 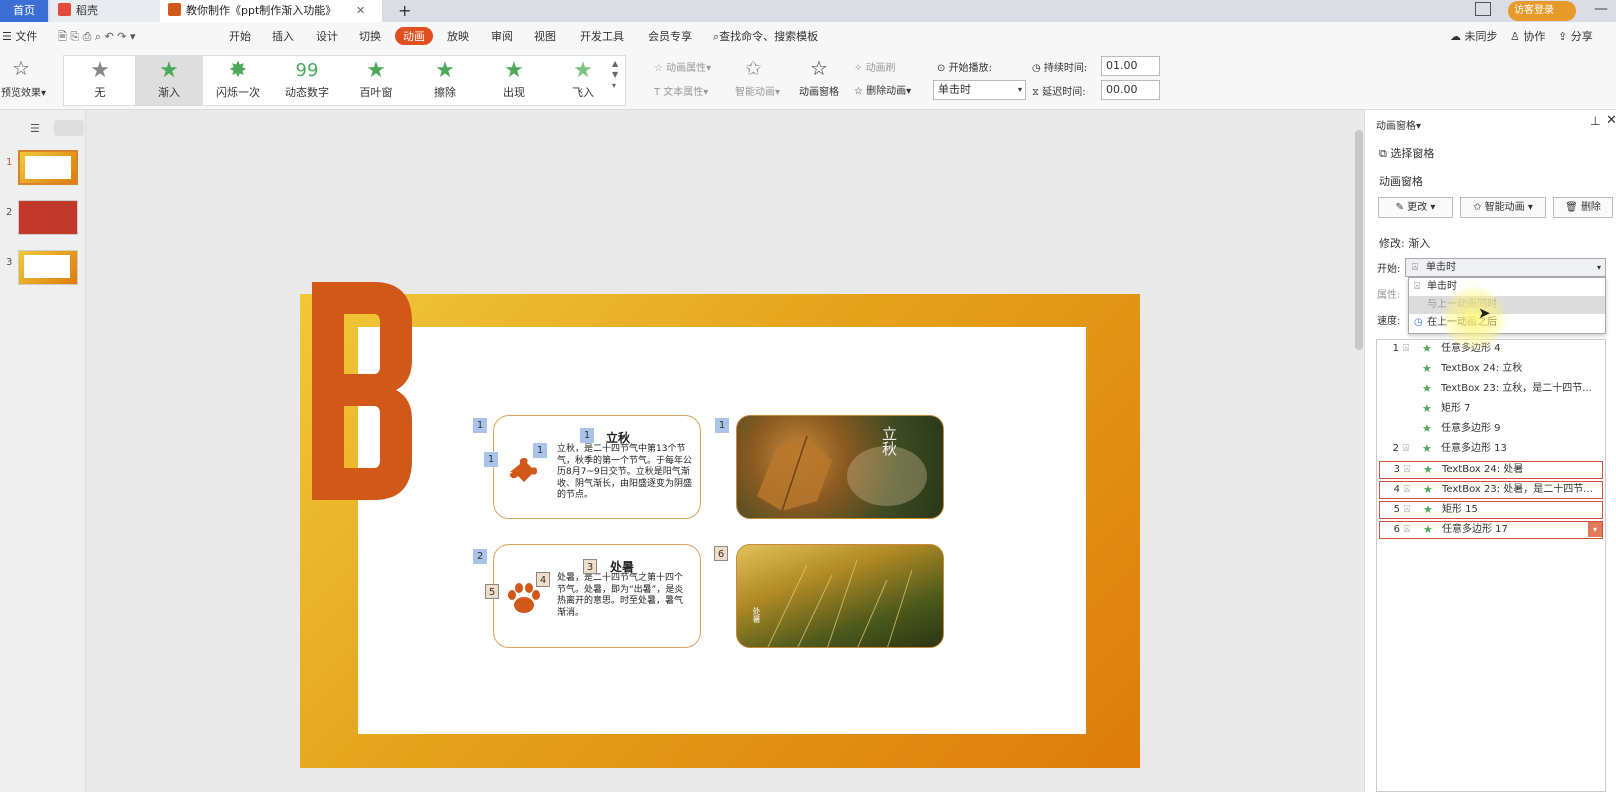 What do you see at coordinates (1601, 9) in the screenshot?
I see `minimize-icon: —` at bounding box center [1601, 9].